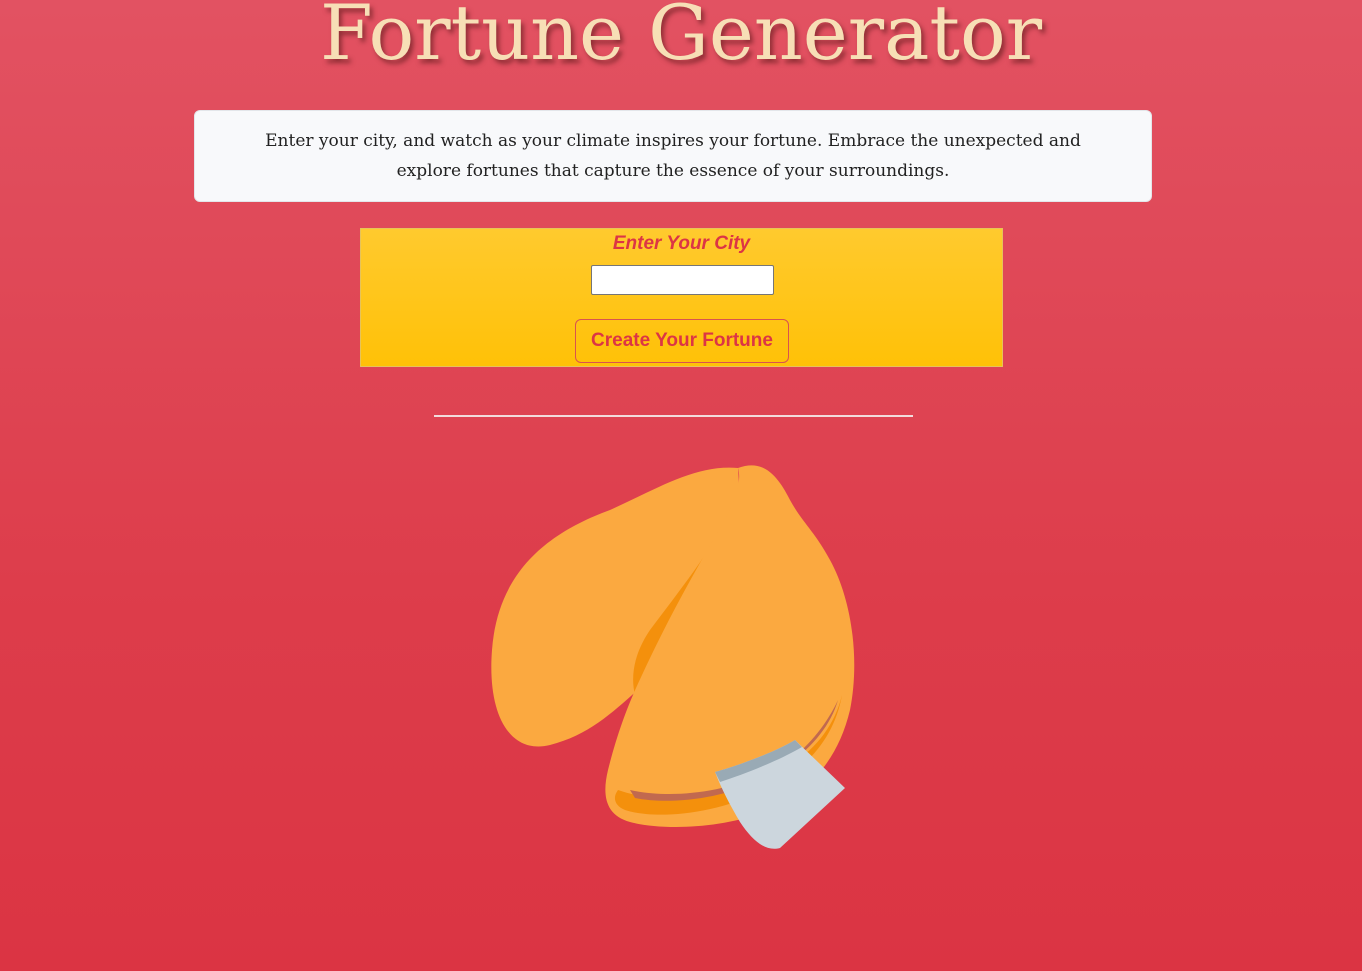  Describe the element at coordinates (681, 297) in the screenshot. I see `city-form: Enter Your City Create Your Fortune` at that location.